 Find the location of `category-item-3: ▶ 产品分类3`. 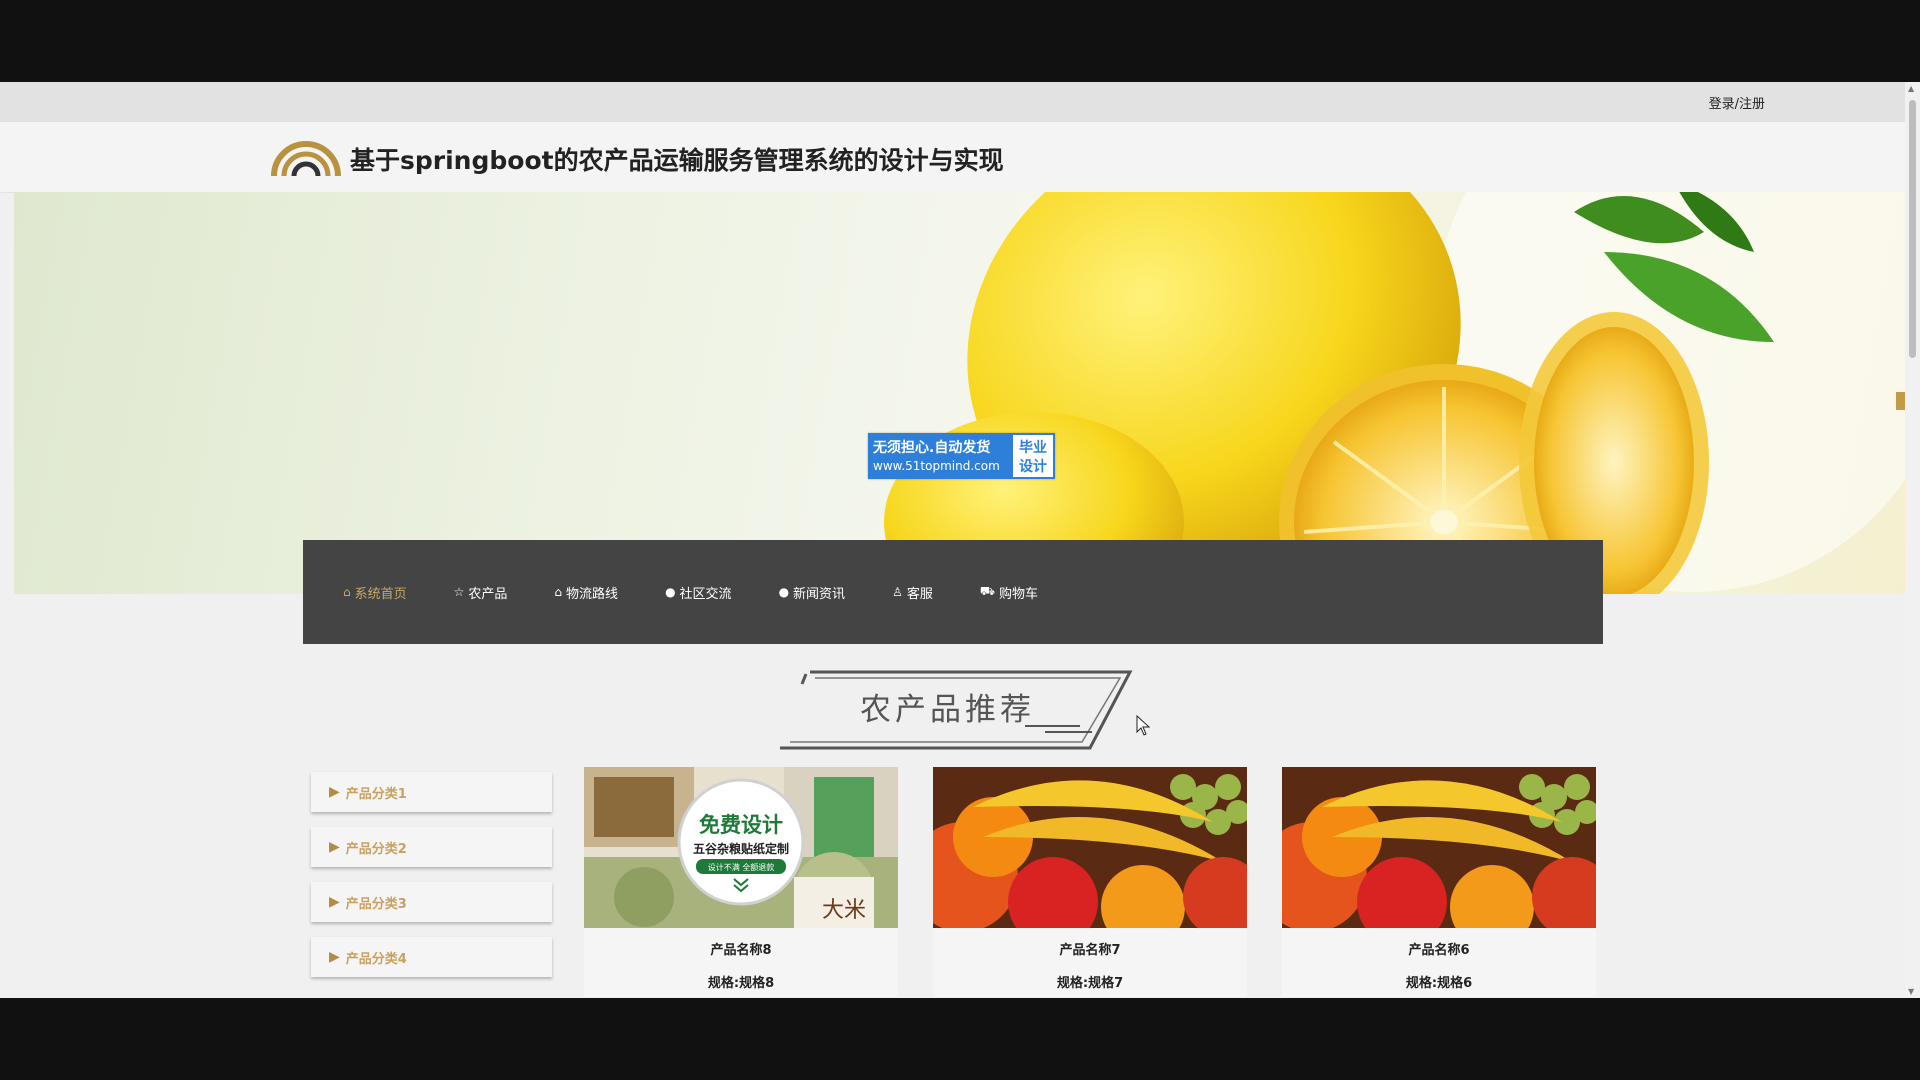

category-item-3: ▶ 产品分类3 is located at coordinates (431, 902).